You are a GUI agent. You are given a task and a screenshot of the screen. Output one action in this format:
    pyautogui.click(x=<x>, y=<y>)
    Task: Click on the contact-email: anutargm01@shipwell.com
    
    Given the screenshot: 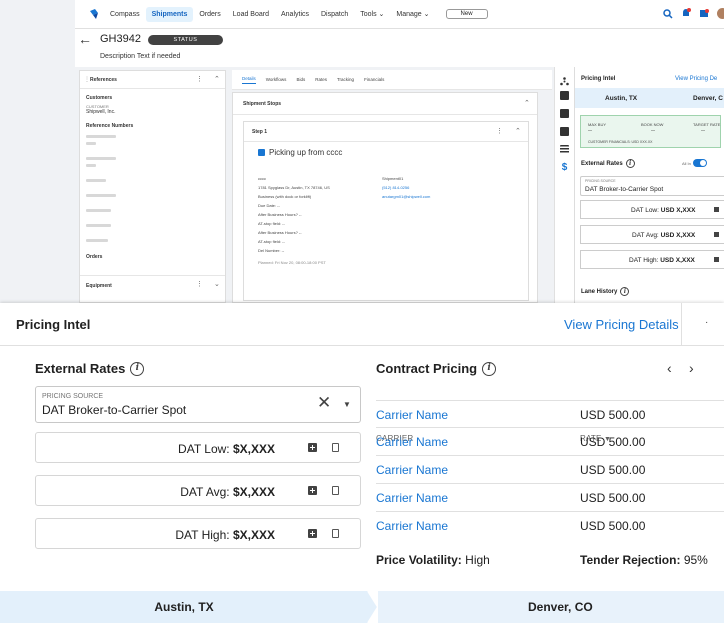 What is the action you would take?
    pyautogui.click(x=406, y=196)
    